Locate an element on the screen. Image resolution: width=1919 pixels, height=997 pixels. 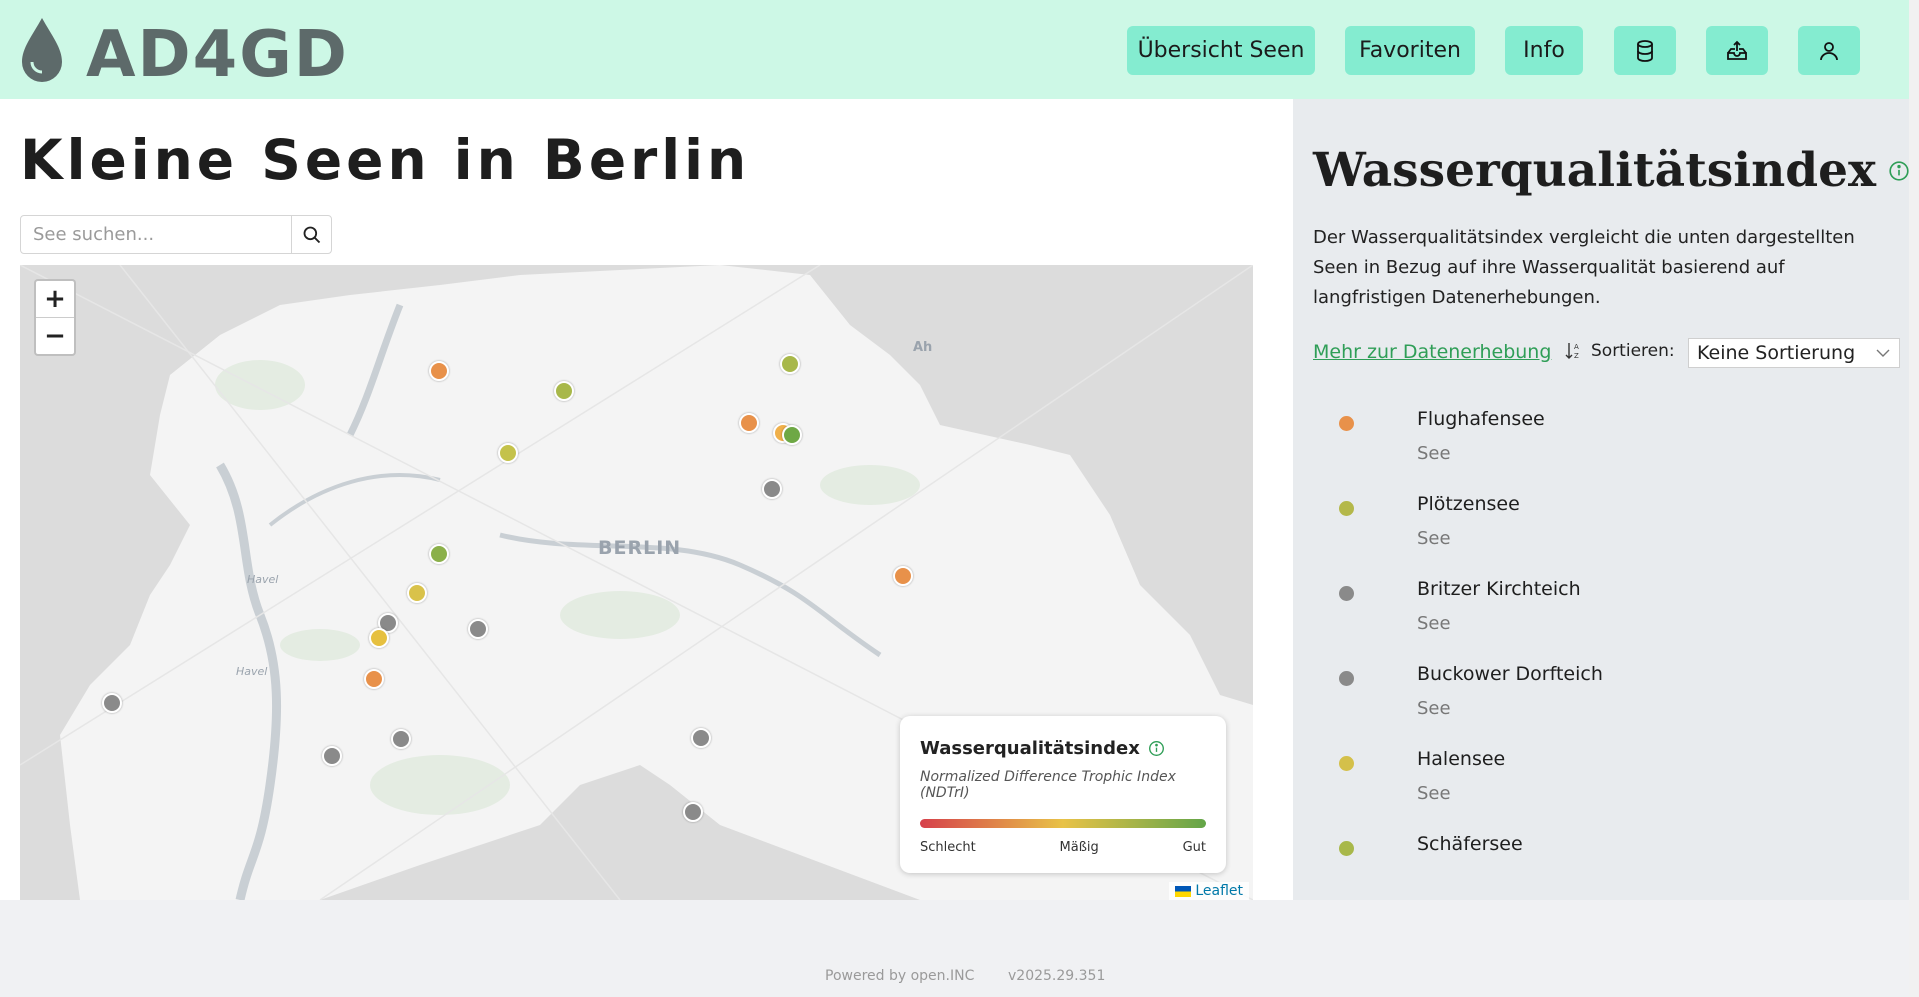
panel-title: Wasserqualitätsindex is located at coordinates (1595, 170).